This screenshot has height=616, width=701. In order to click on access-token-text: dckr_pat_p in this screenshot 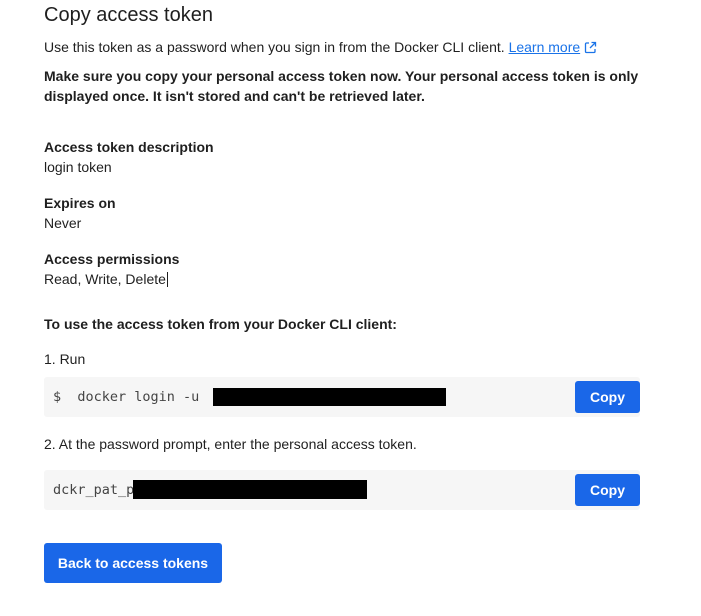, I will do `click(93, 490)`.